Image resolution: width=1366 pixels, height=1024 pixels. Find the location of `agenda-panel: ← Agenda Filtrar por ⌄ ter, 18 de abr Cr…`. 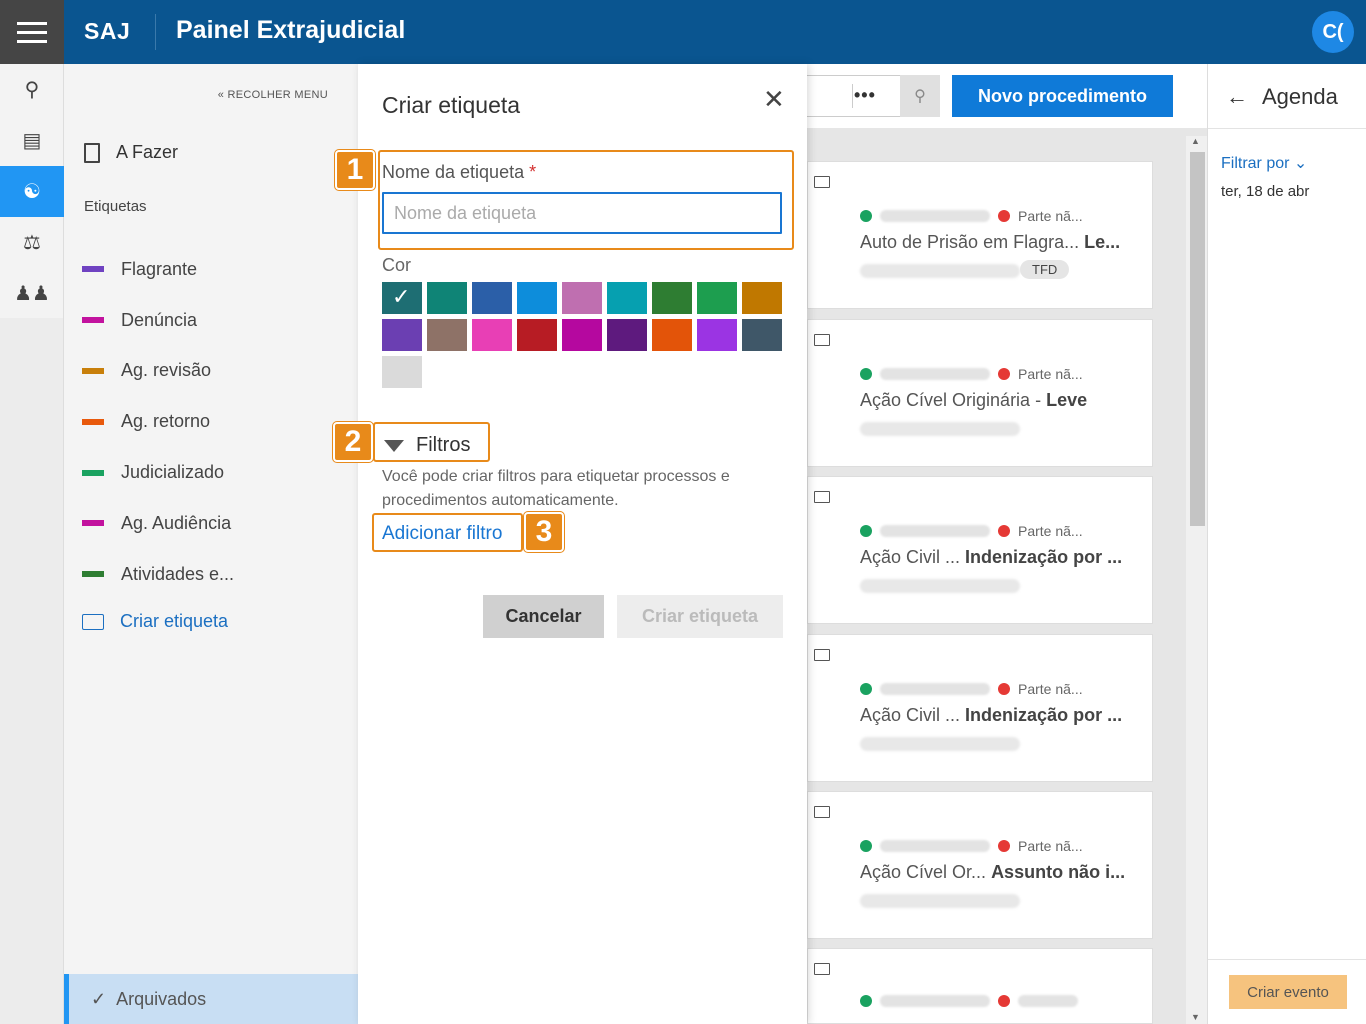

agenda-panel: ← Agenda Filtrar por ⌄ ter, 18 de abr Cr… is located at coordinates (1286, 544).